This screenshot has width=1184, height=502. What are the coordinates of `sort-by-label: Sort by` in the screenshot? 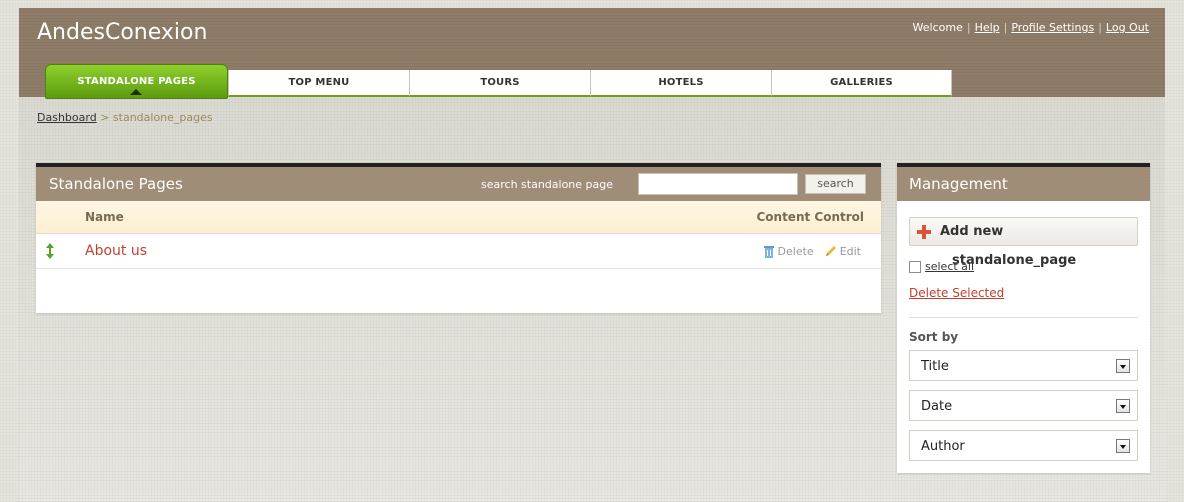 It's located at (934, 337).